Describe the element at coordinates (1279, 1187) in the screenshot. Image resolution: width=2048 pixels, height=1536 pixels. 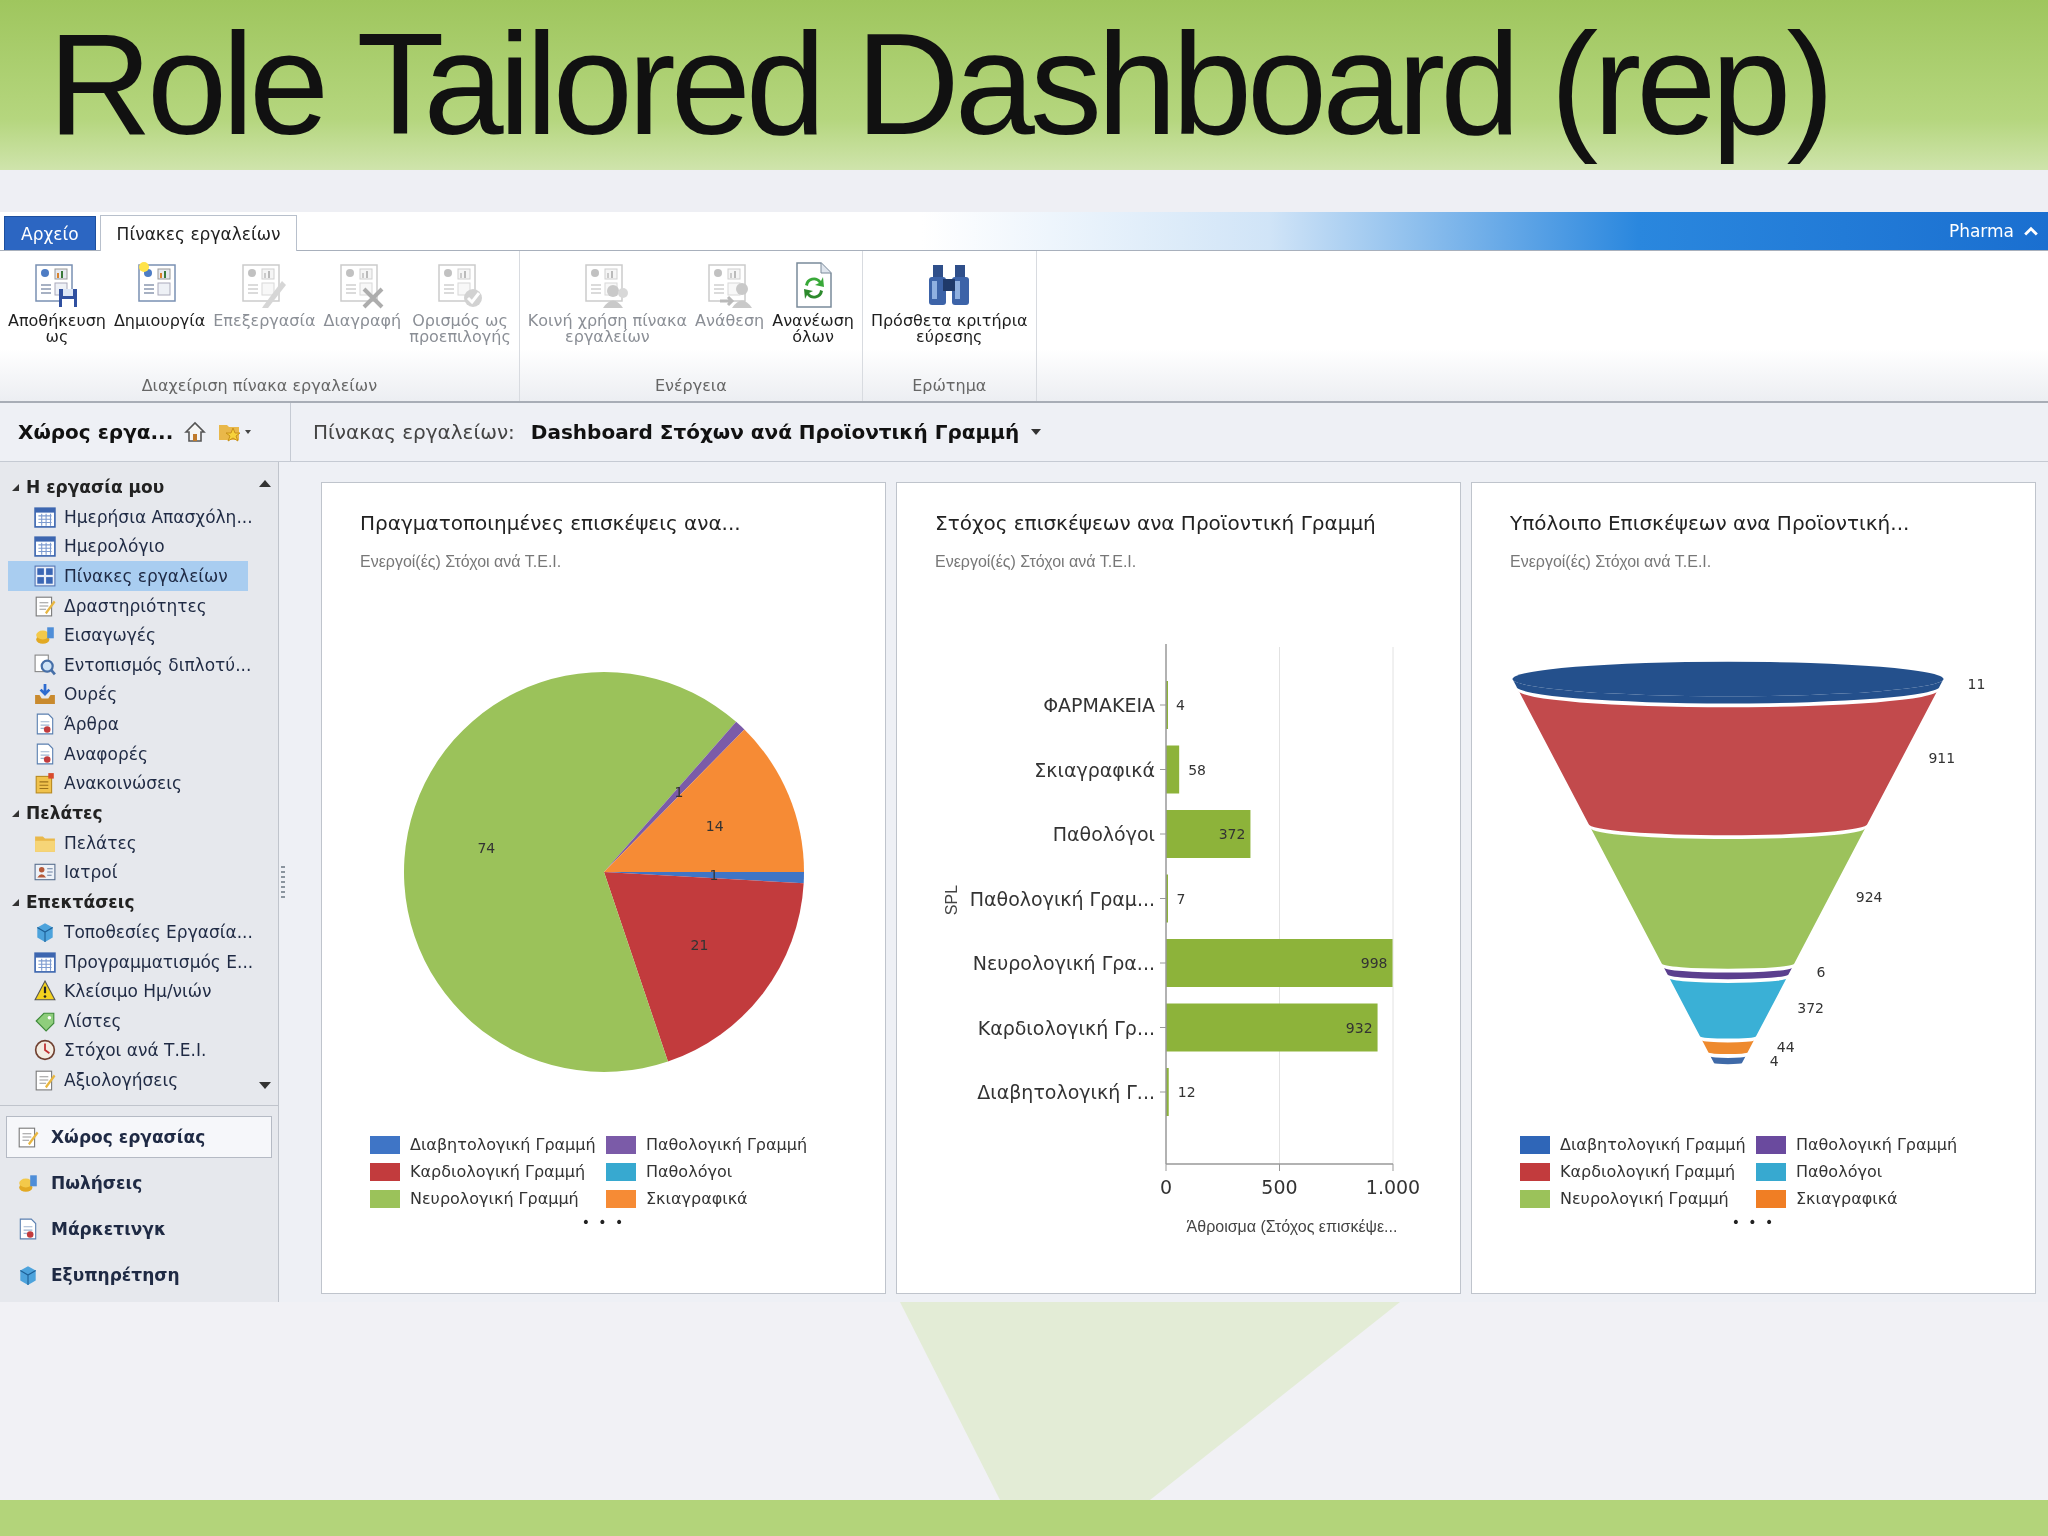
I see `tick-label: 500` at that location.